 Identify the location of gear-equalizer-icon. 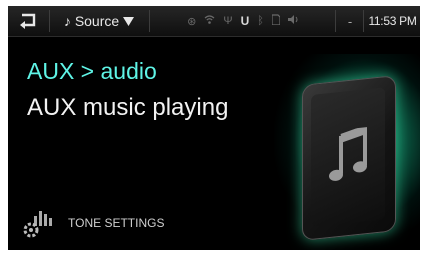
(37, 223).